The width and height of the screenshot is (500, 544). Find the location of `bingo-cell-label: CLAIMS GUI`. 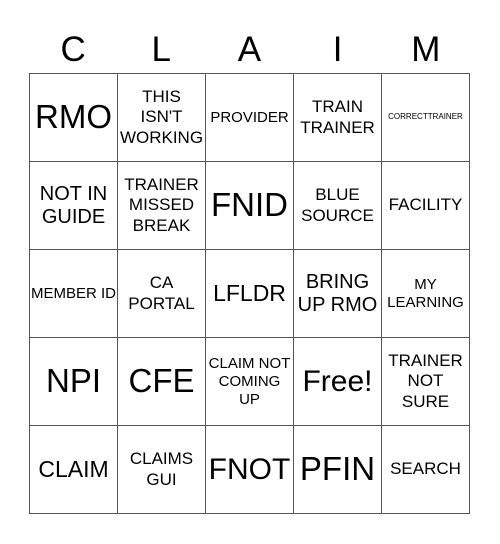

bingo-cell-label: CLAIMS GUI is located at coordinates (161, 469).